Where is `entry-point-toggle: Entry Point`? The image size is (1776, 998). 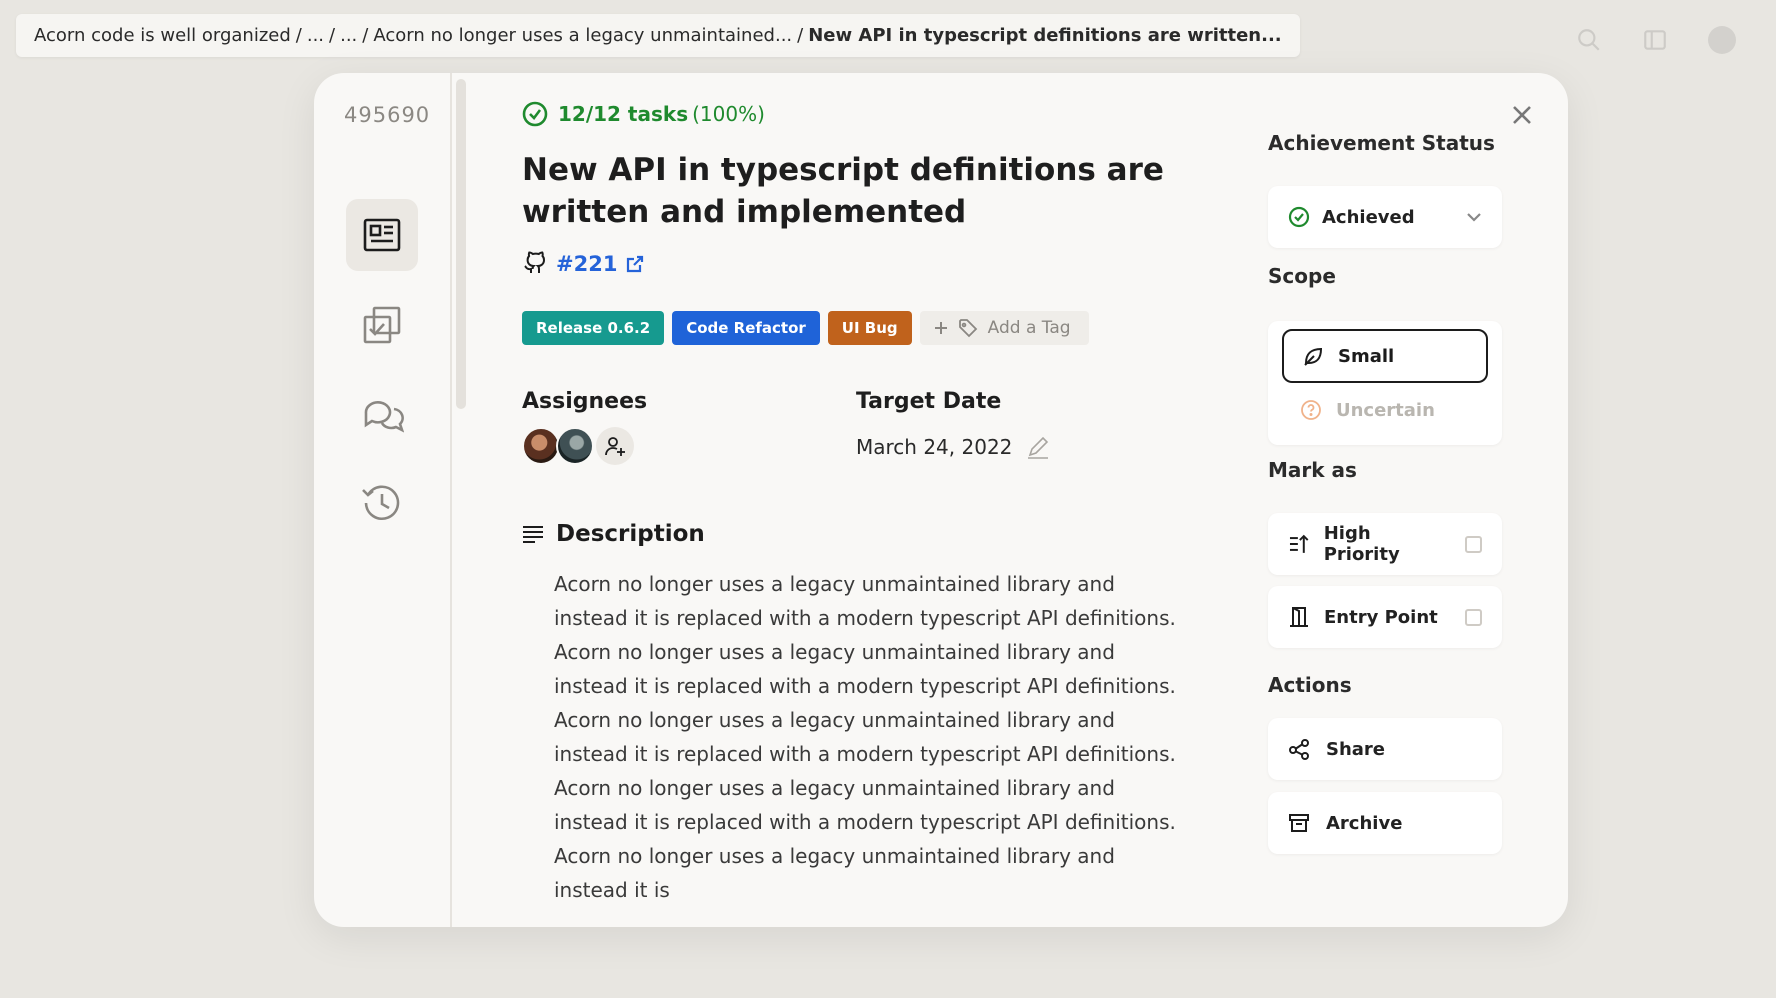 entry-point-toggle: Entry Point is located at coordinates (1385, 617).